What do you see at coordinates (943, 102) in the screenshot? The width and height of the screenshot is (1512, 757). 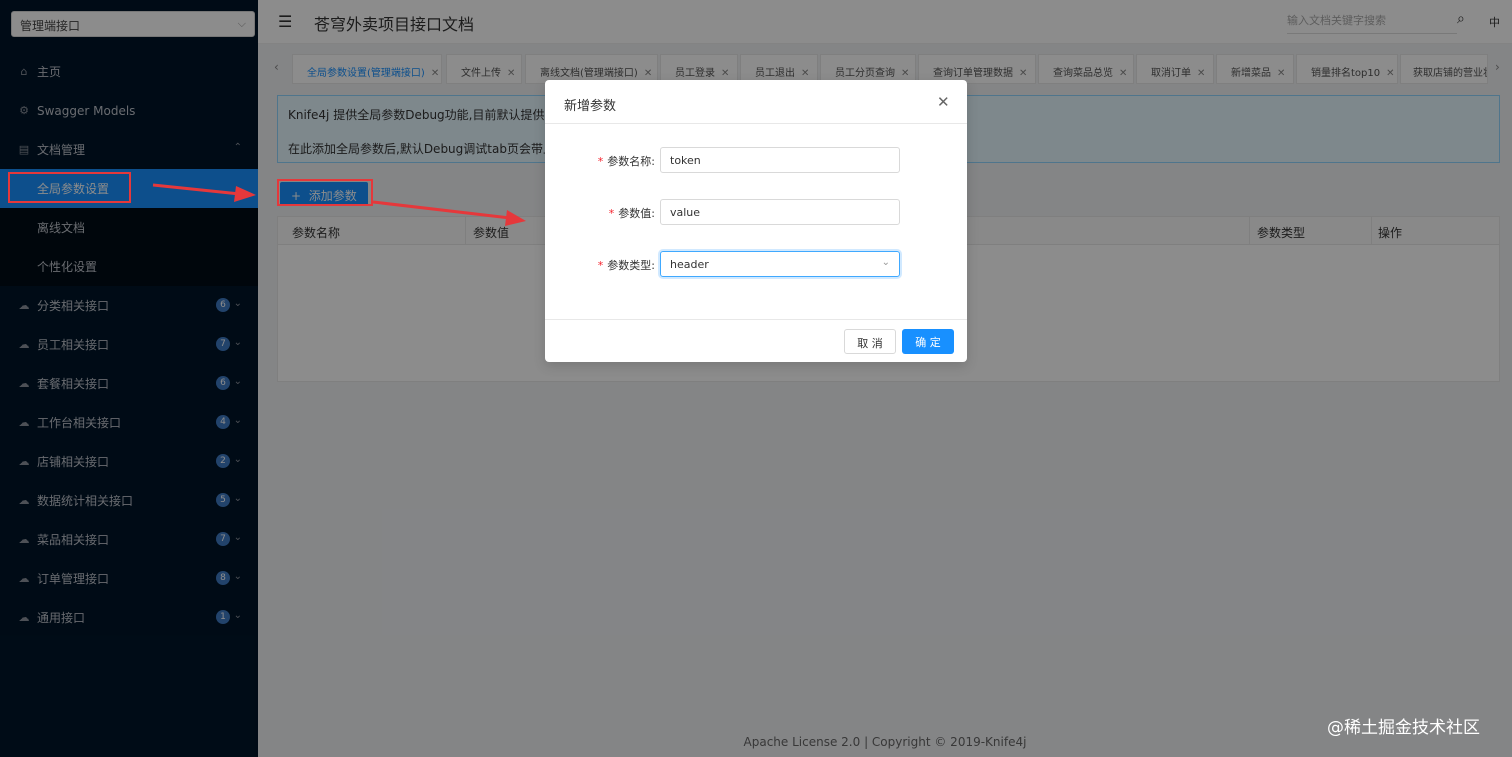 I see `close-icon: ✕` at bounding box center [943, 102].